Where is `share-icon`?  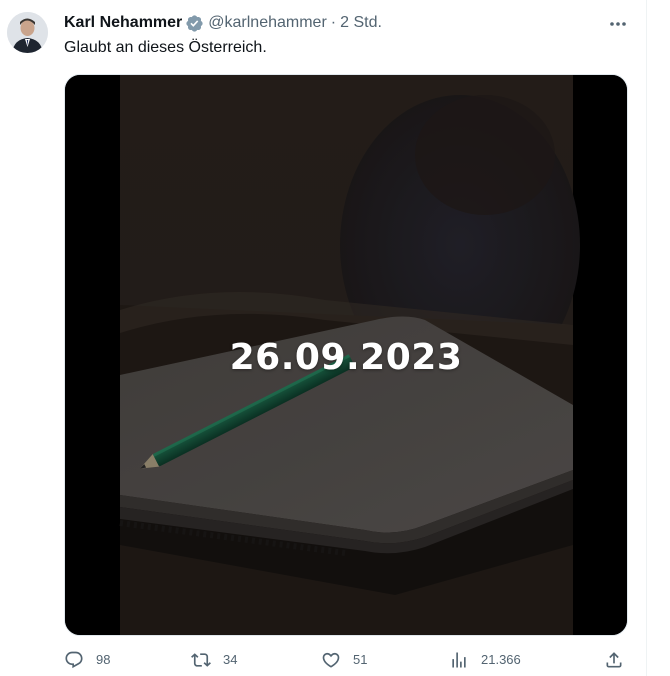
share-icon is located at coordinates (614, 660).